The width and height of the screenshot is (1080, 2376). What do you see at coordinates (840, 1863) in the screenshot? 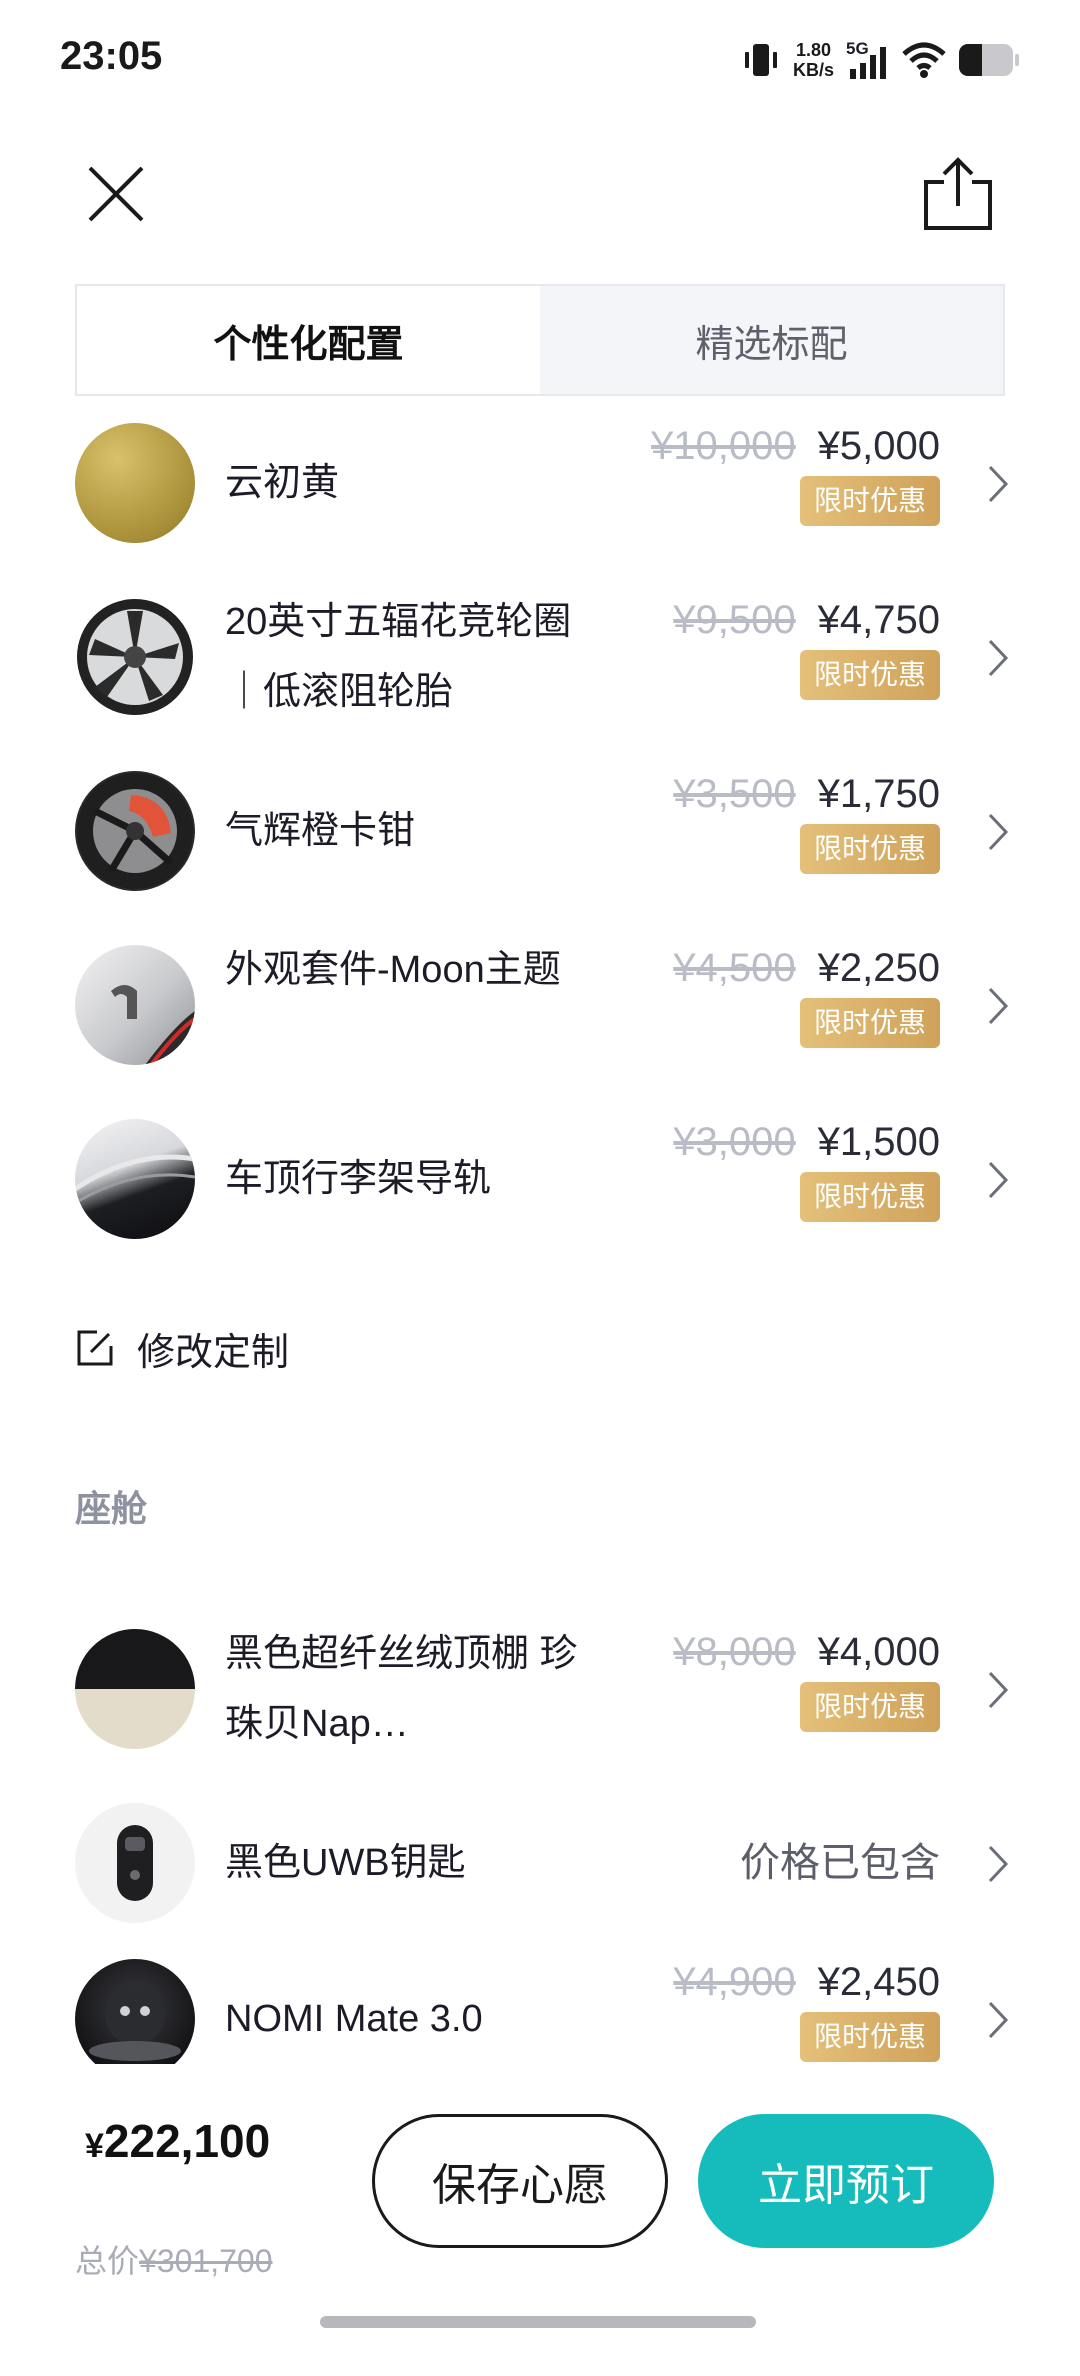
I see `included-label: 价格已包含` at bounding box center [840, 1863].